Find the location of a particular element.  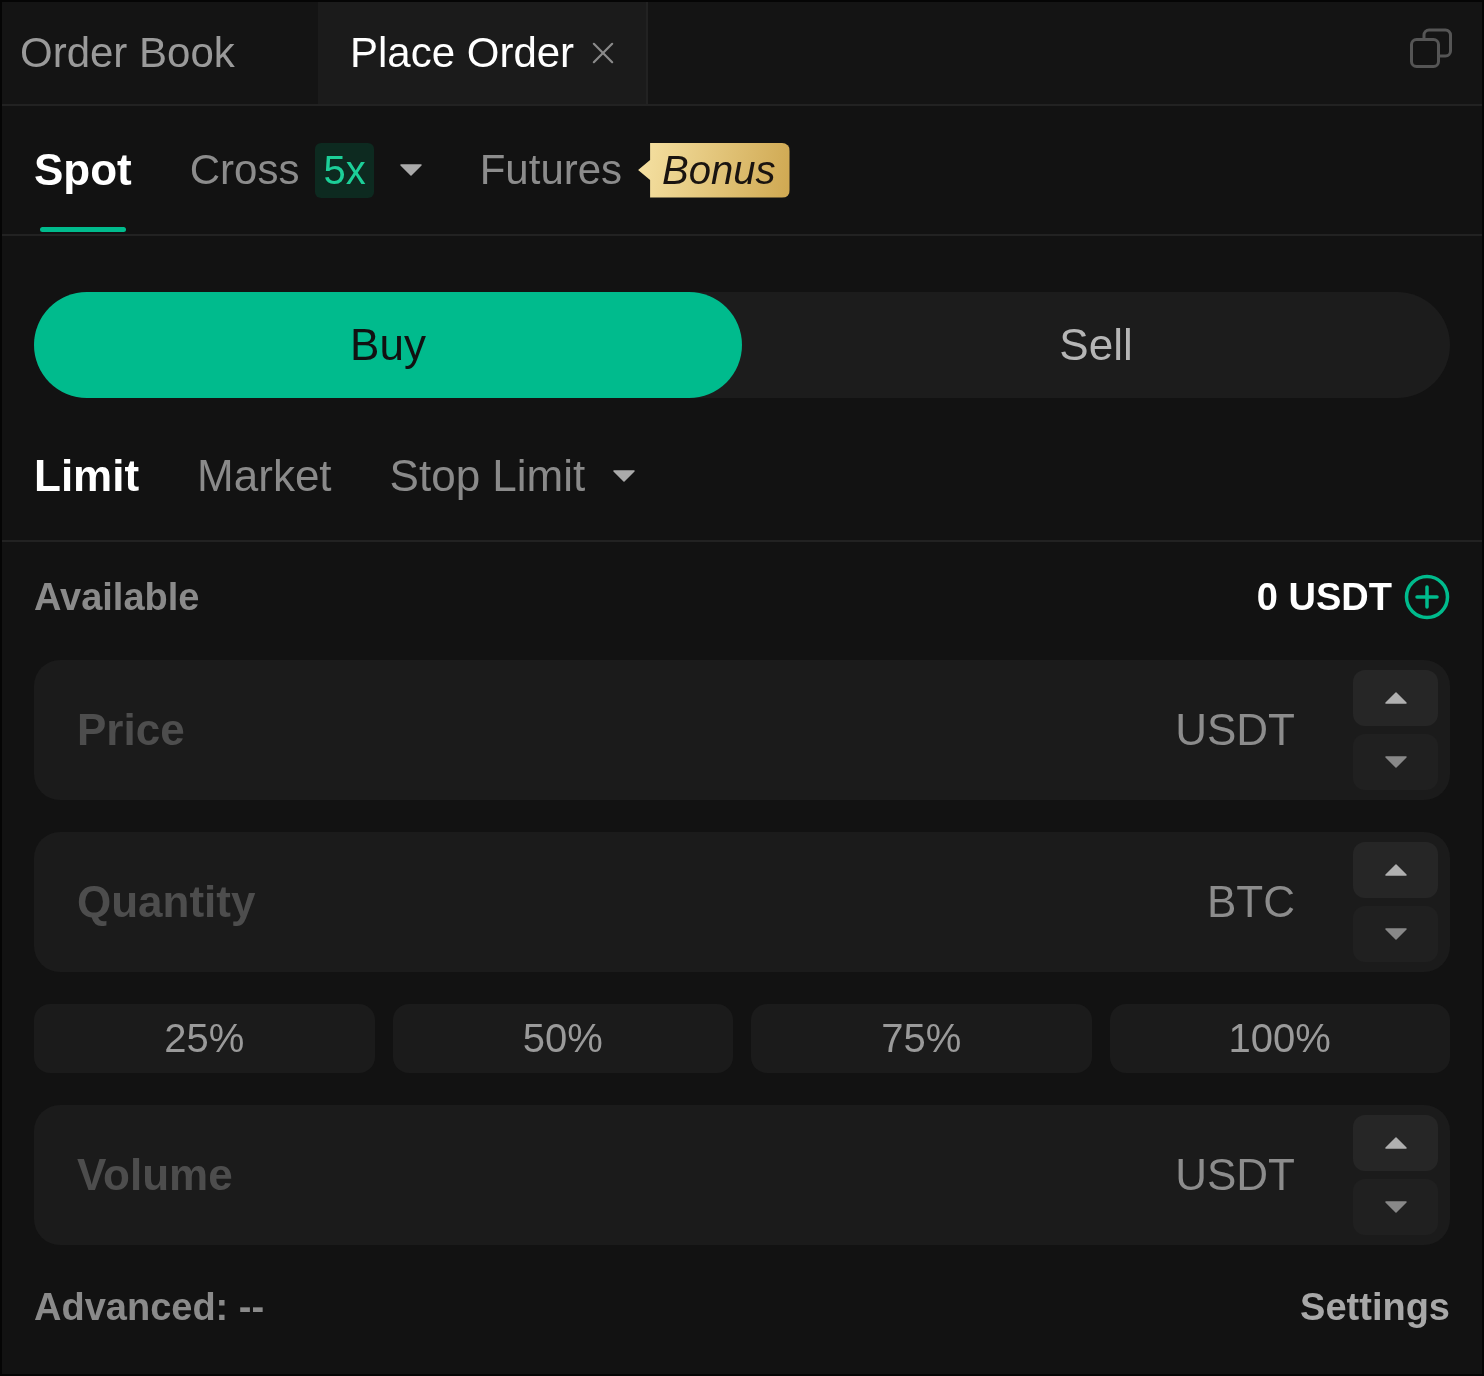

panel-tab: Place Order is located at coordinates (483, 53).